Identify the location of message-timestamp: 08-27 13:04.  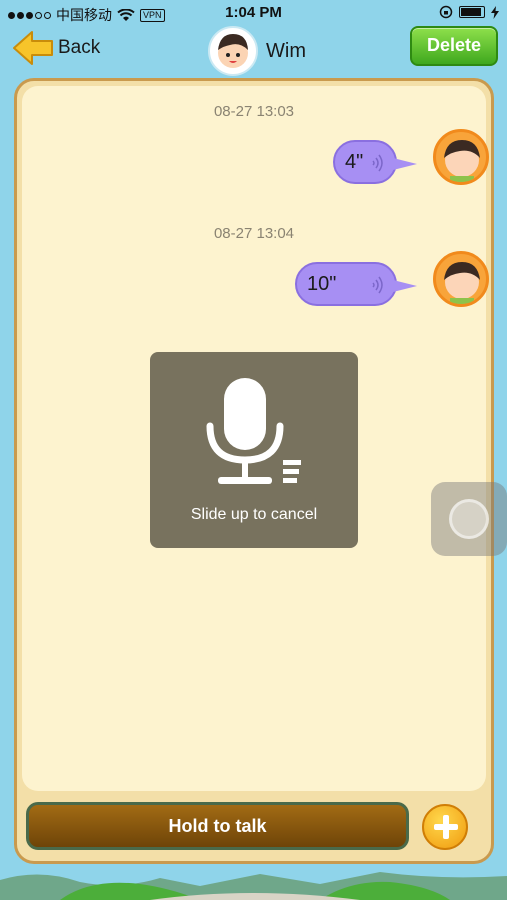
(254, 233).